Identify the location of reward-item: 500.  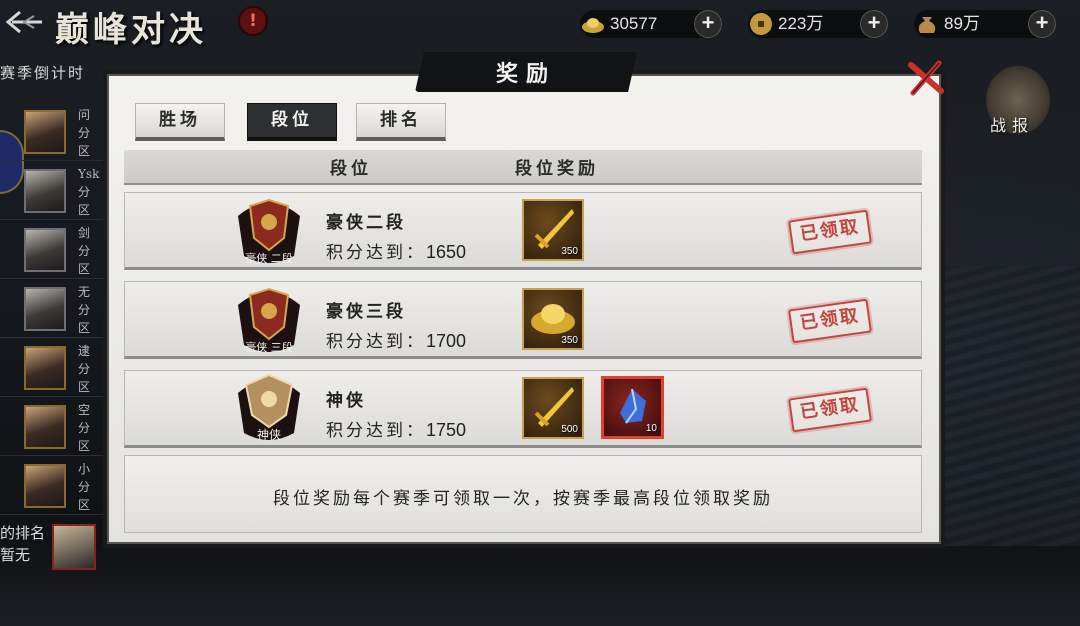
(553, 408).